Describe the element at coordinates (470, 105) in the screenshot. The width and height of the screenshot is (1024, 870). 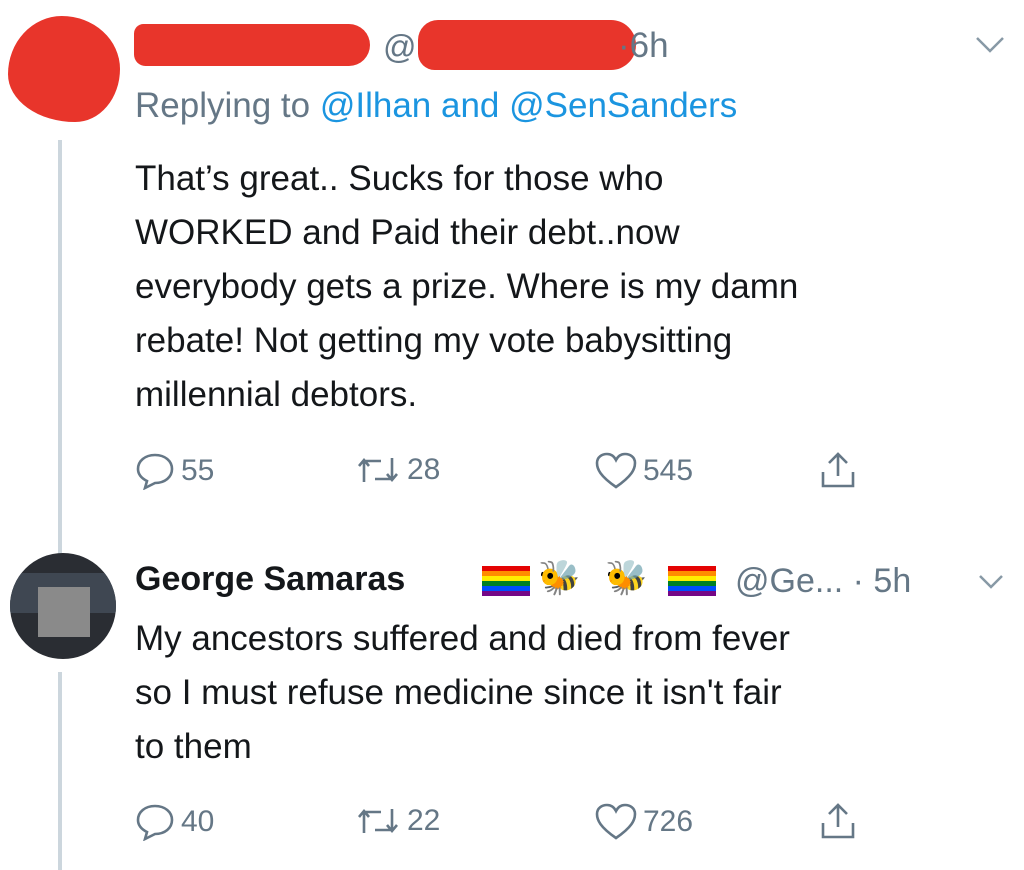
I see `mention-and: and` at that location.